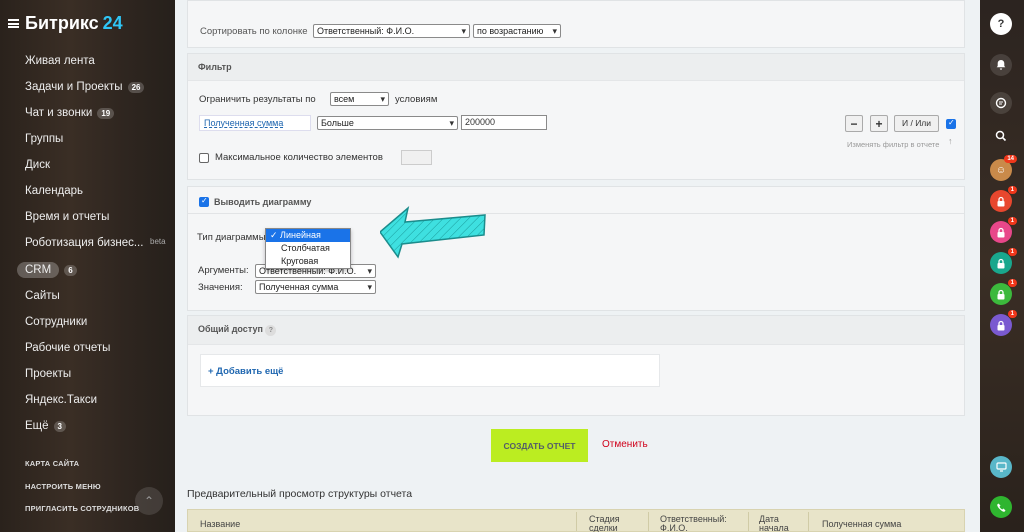 Image resolution: width=1024 pixels, height=532 pixels. I want to click on menu-icon, so click(13, 23).